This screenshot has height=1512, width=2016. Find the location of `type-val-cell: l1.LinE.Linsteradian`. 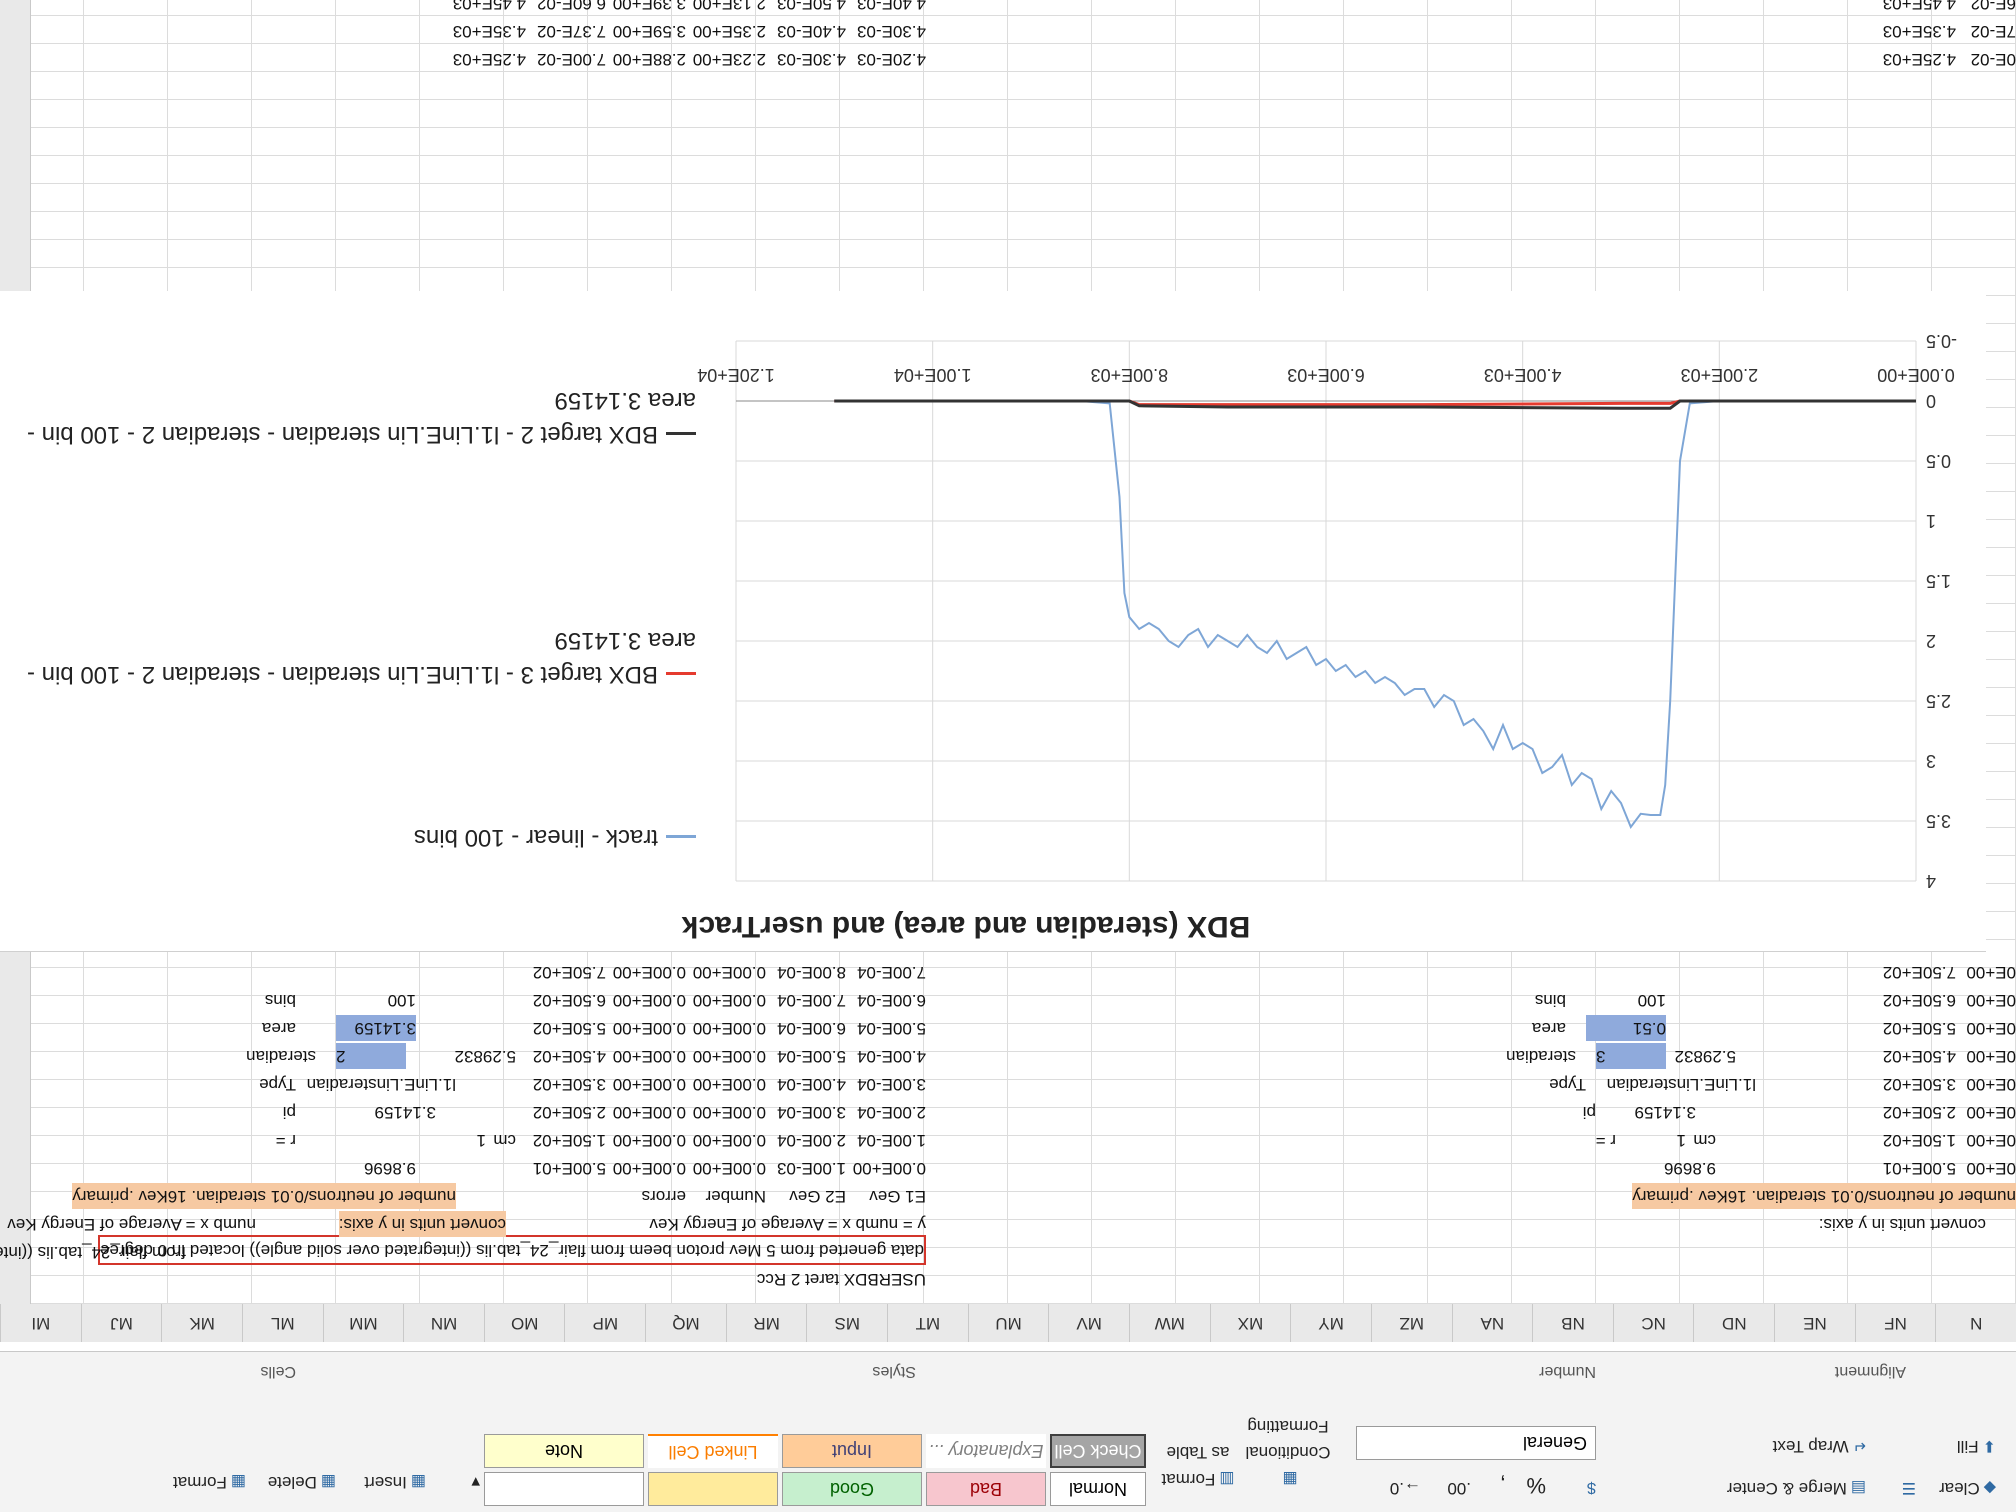

type-val-cell: l1.LinE.Linsteradian is located at coordinates (381, 1084).